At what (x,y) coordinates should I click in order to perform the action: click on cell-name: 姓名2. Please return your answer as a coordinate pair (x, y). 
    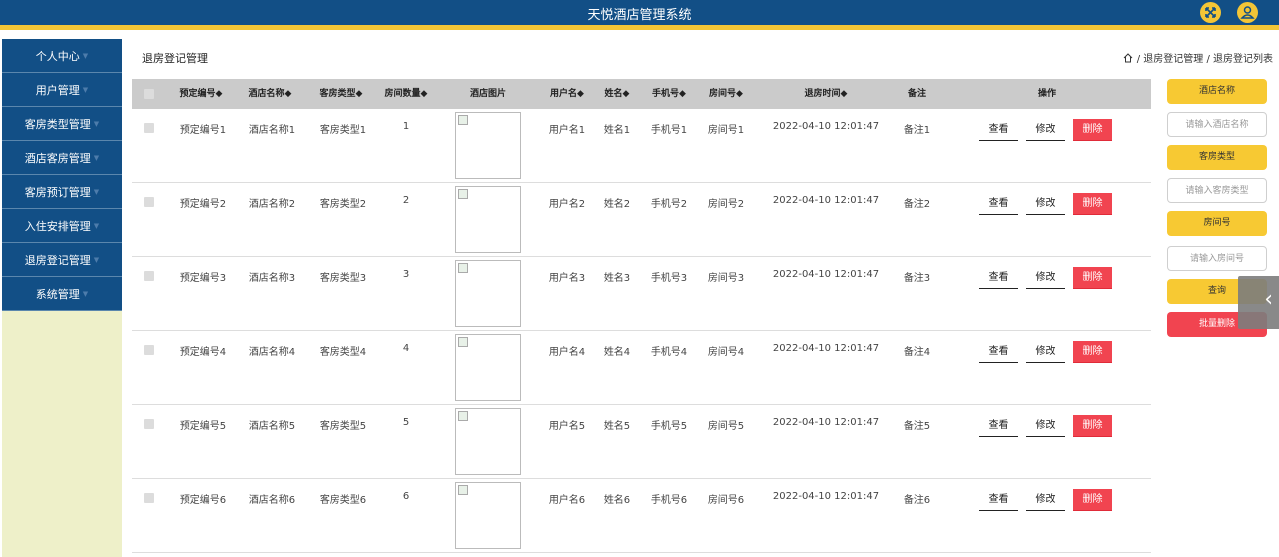
    Looking at the image, I should click on (617, 204).